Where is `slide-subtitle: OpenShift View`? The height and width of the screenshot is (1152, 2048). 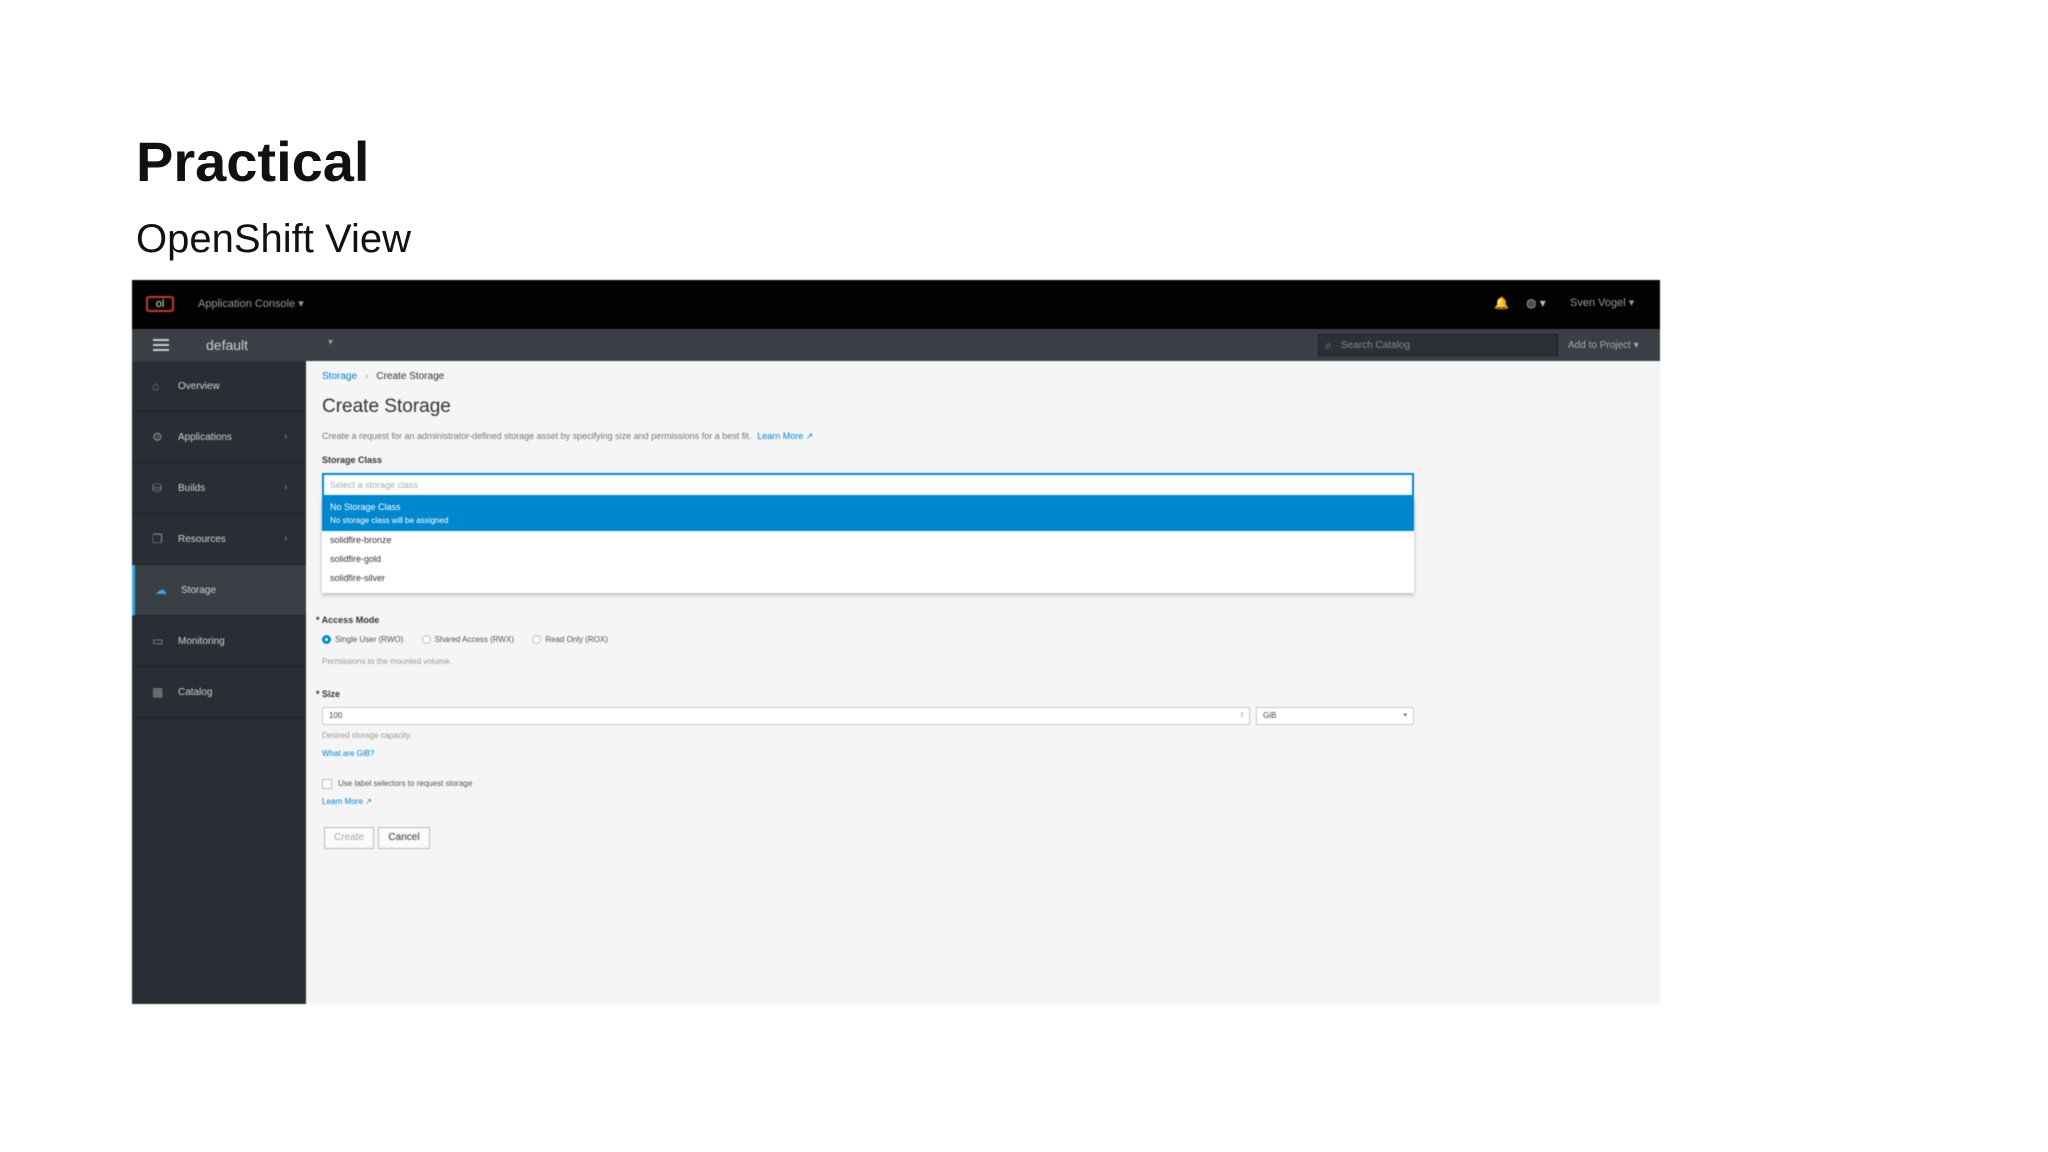
slide-subtitle: OpenShift View is located at coordinates (273, 239).